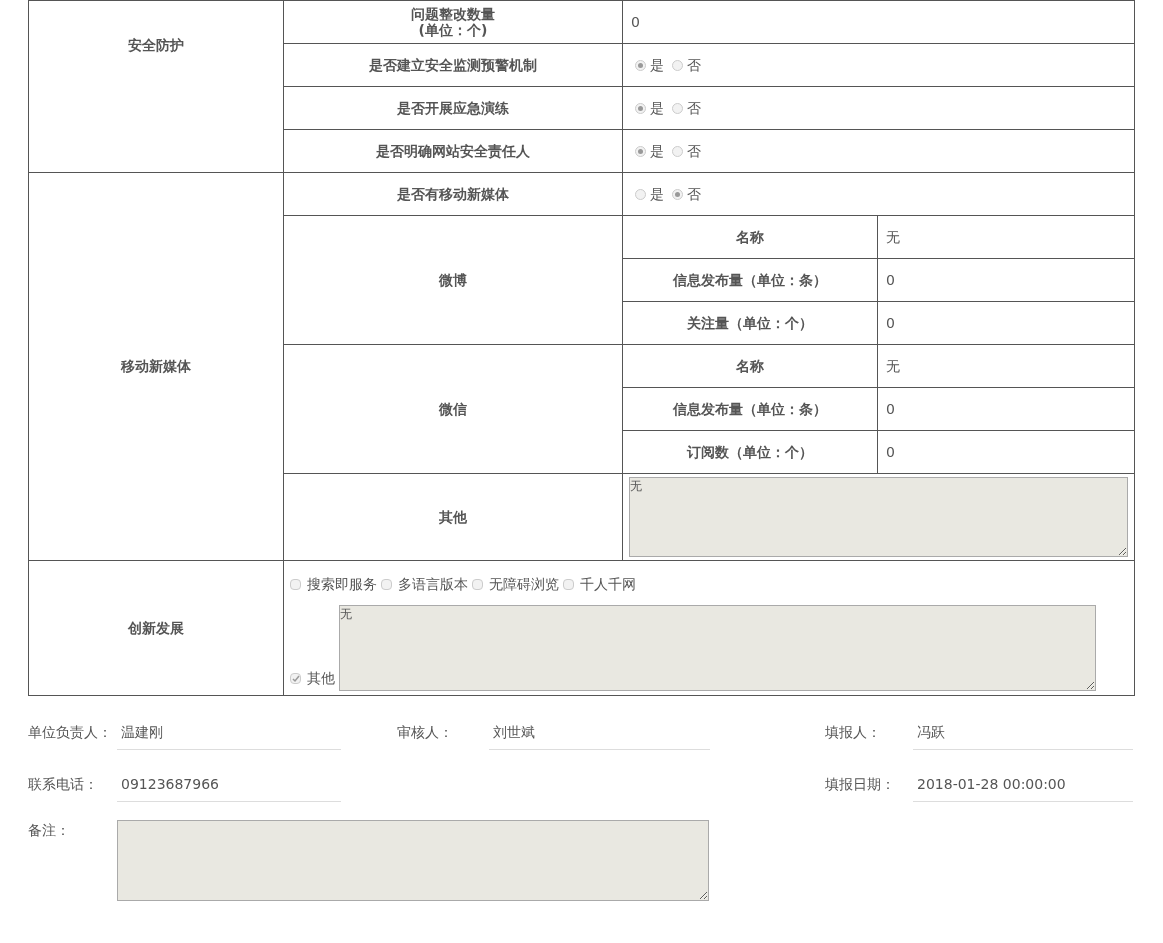 The height and width of the screenshot is (943, 1163). Describe the element at coordinates (425, 732) in the screenshot. I see `field-label: 审核人：` at that location.